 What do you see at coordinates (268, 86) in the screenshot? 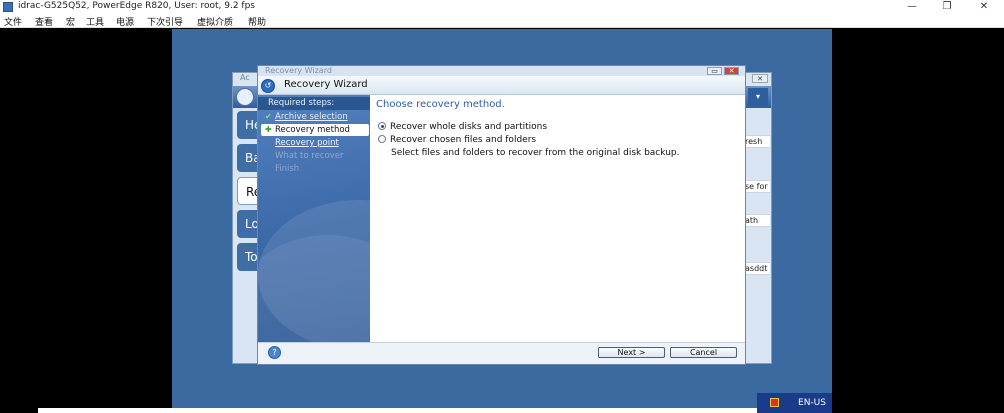
I see `wizard-logo-icon: ↺` at bounding box center [268, 86].